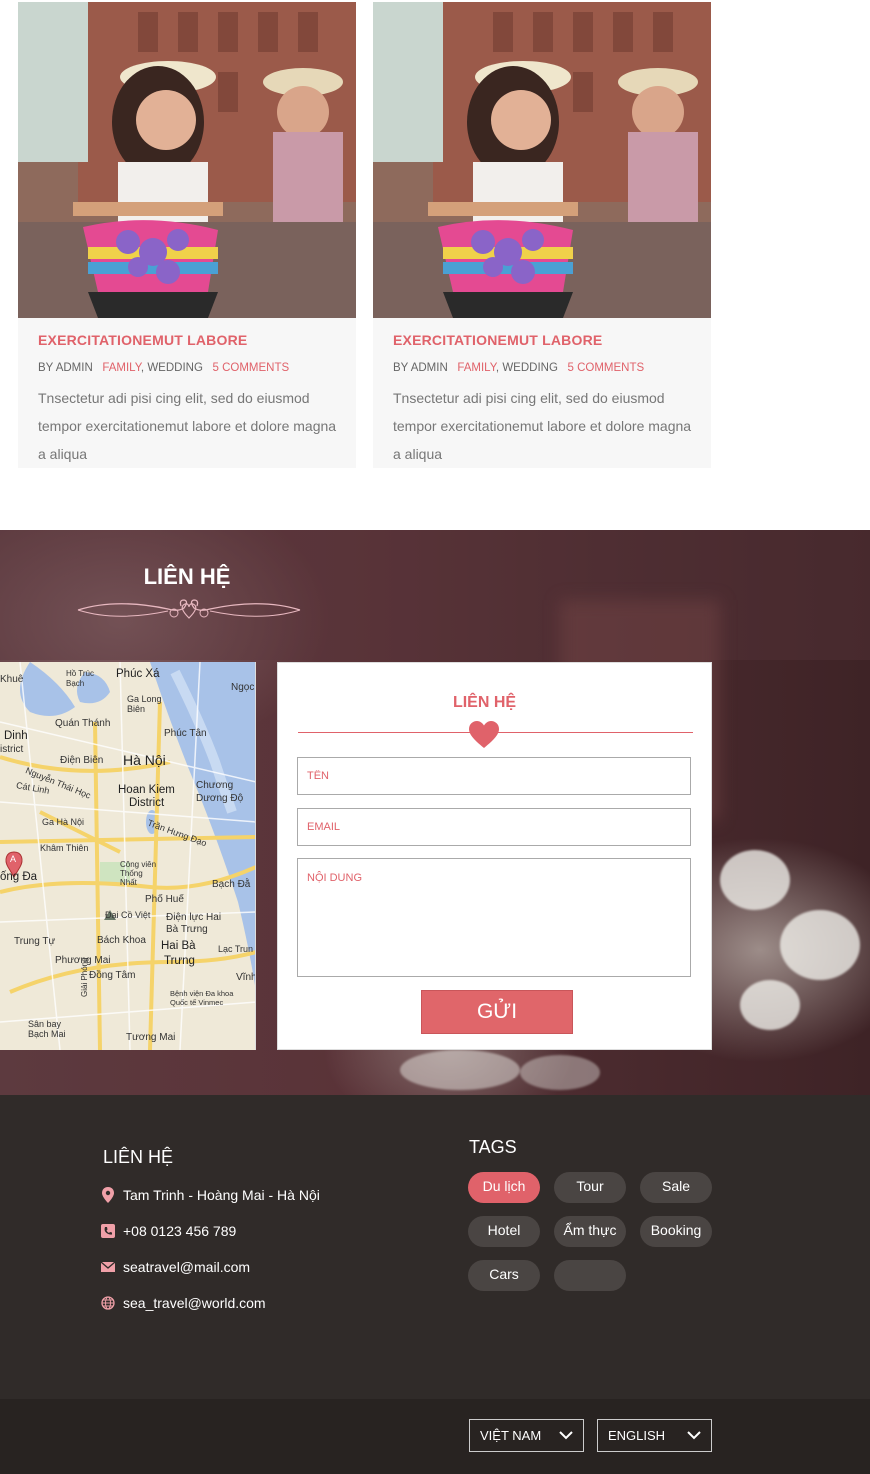  Describe the element at coordinates (497, 1012) in the screenshot. I see `send-button: GỬI` at that location.